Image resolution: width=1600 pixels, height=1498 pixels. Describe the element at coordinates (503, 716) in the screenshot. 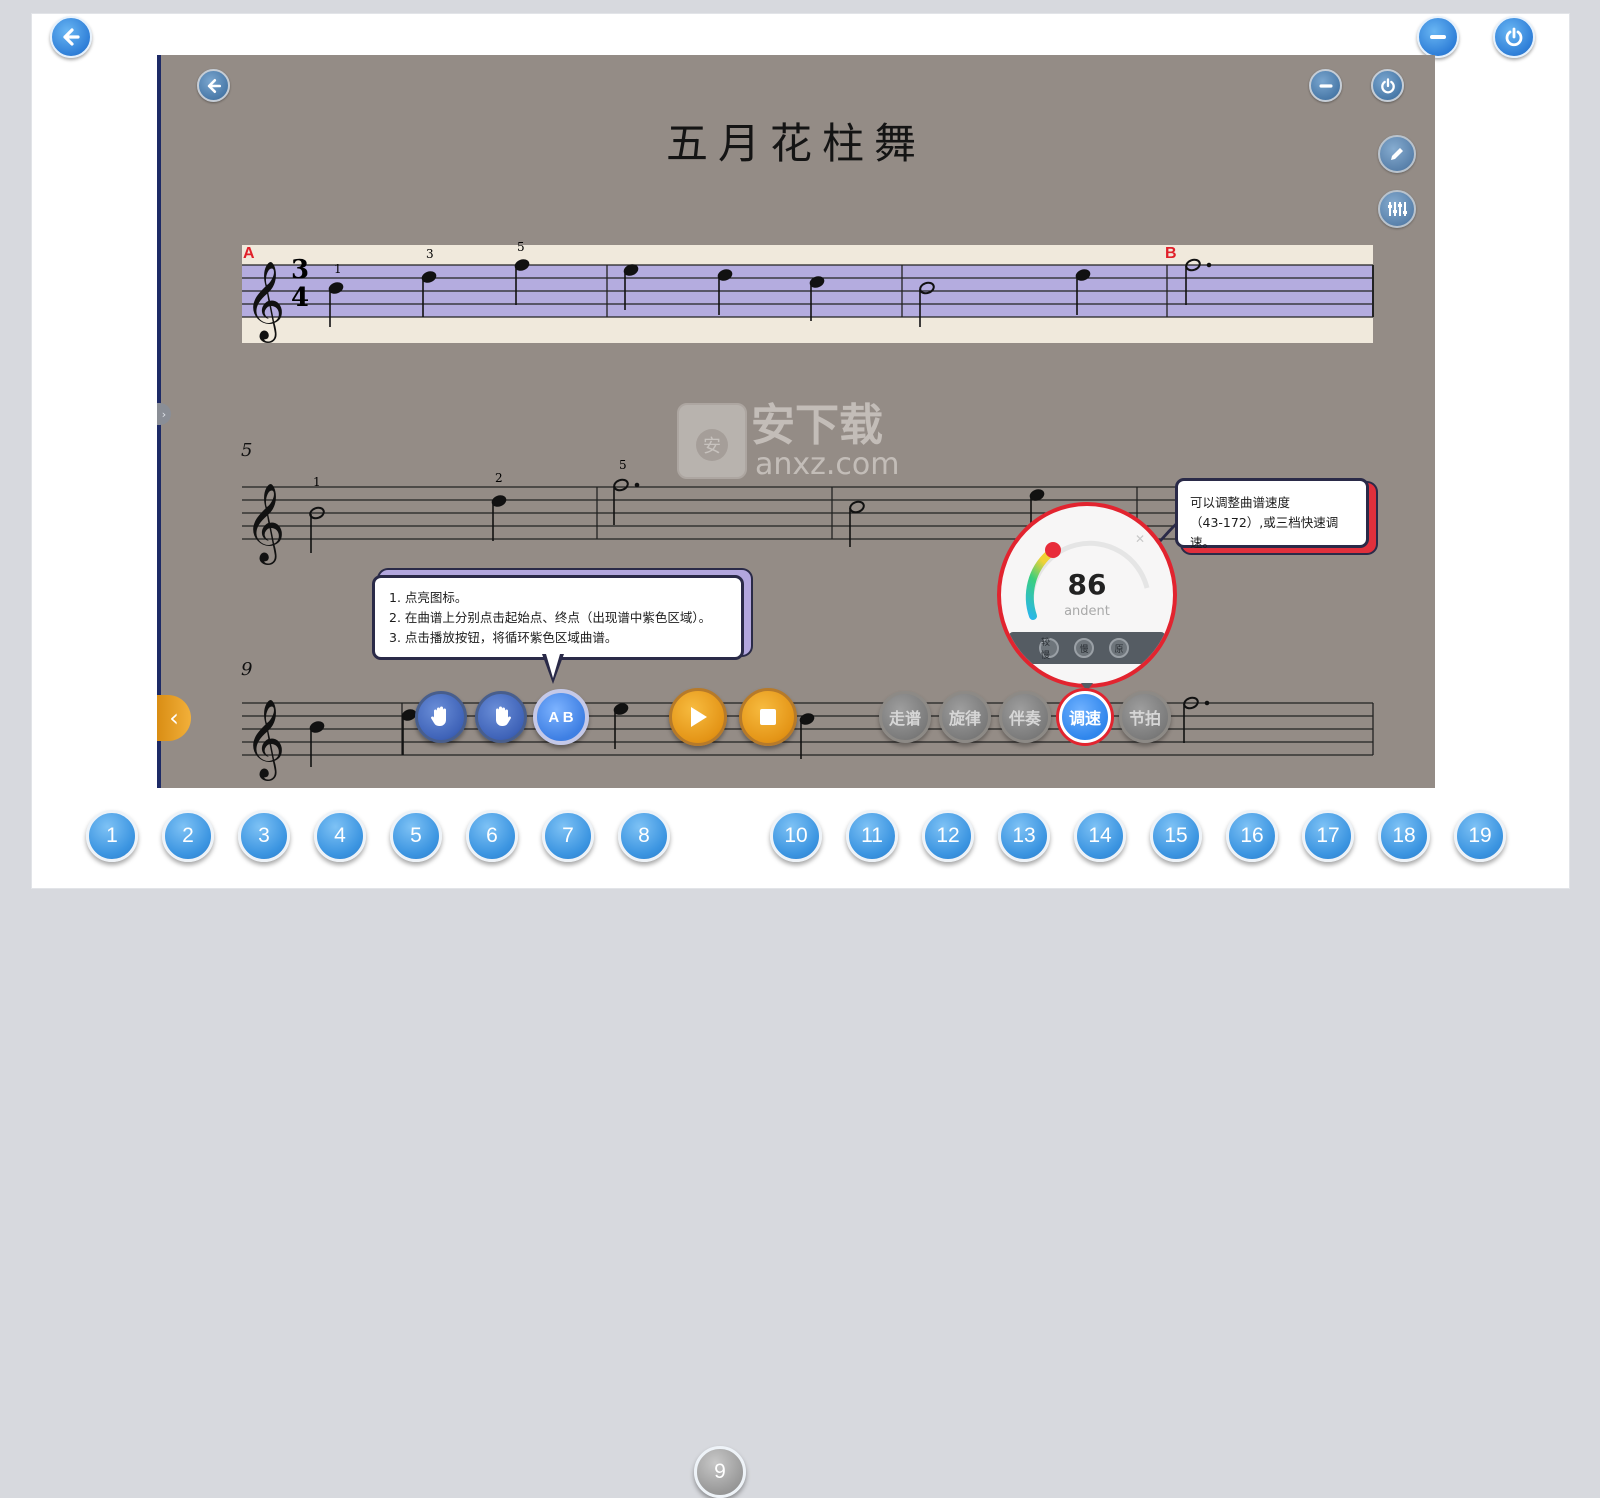

I see `right-hand-icon` at that location.